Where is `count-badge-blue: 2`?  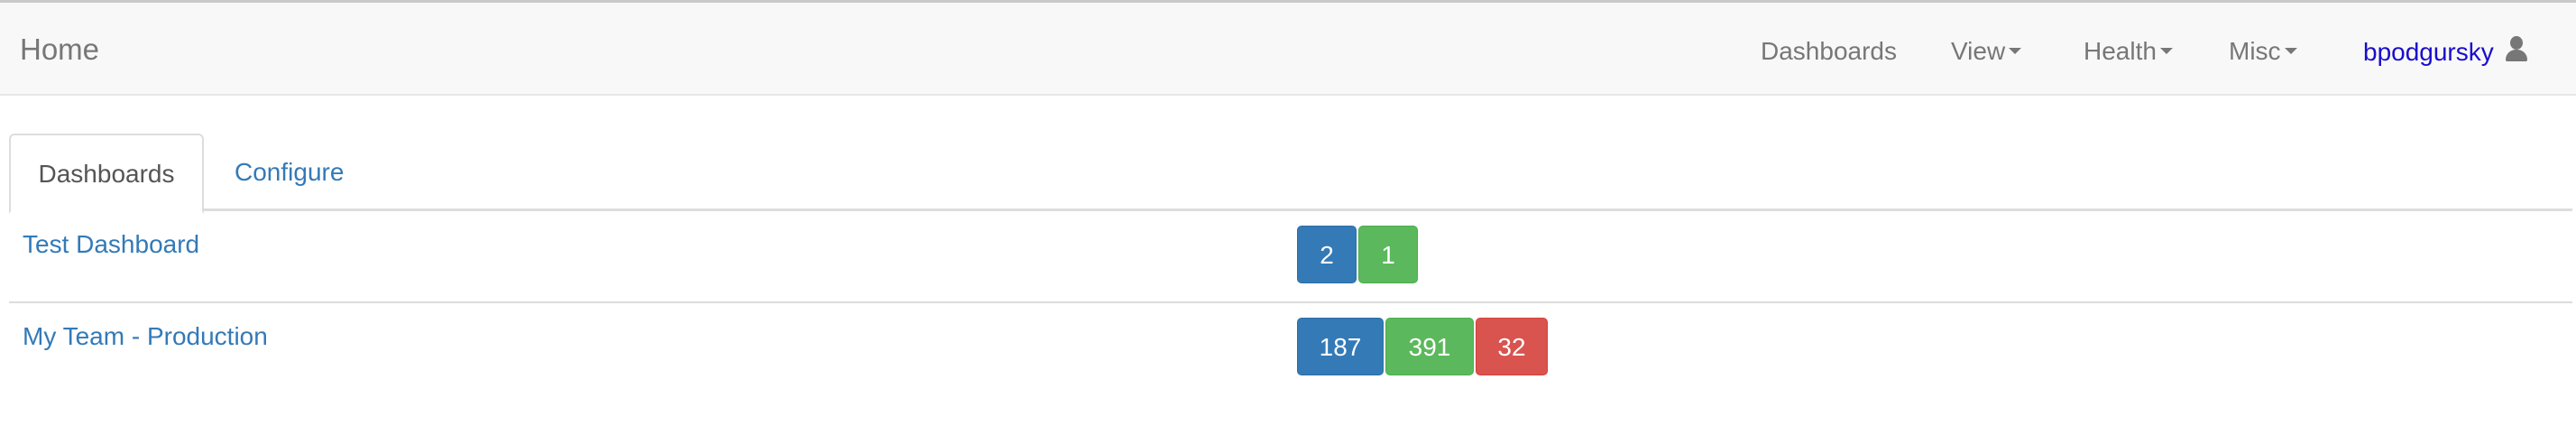
count-badge-blue: 2 is located at coordinates (1327, 255).